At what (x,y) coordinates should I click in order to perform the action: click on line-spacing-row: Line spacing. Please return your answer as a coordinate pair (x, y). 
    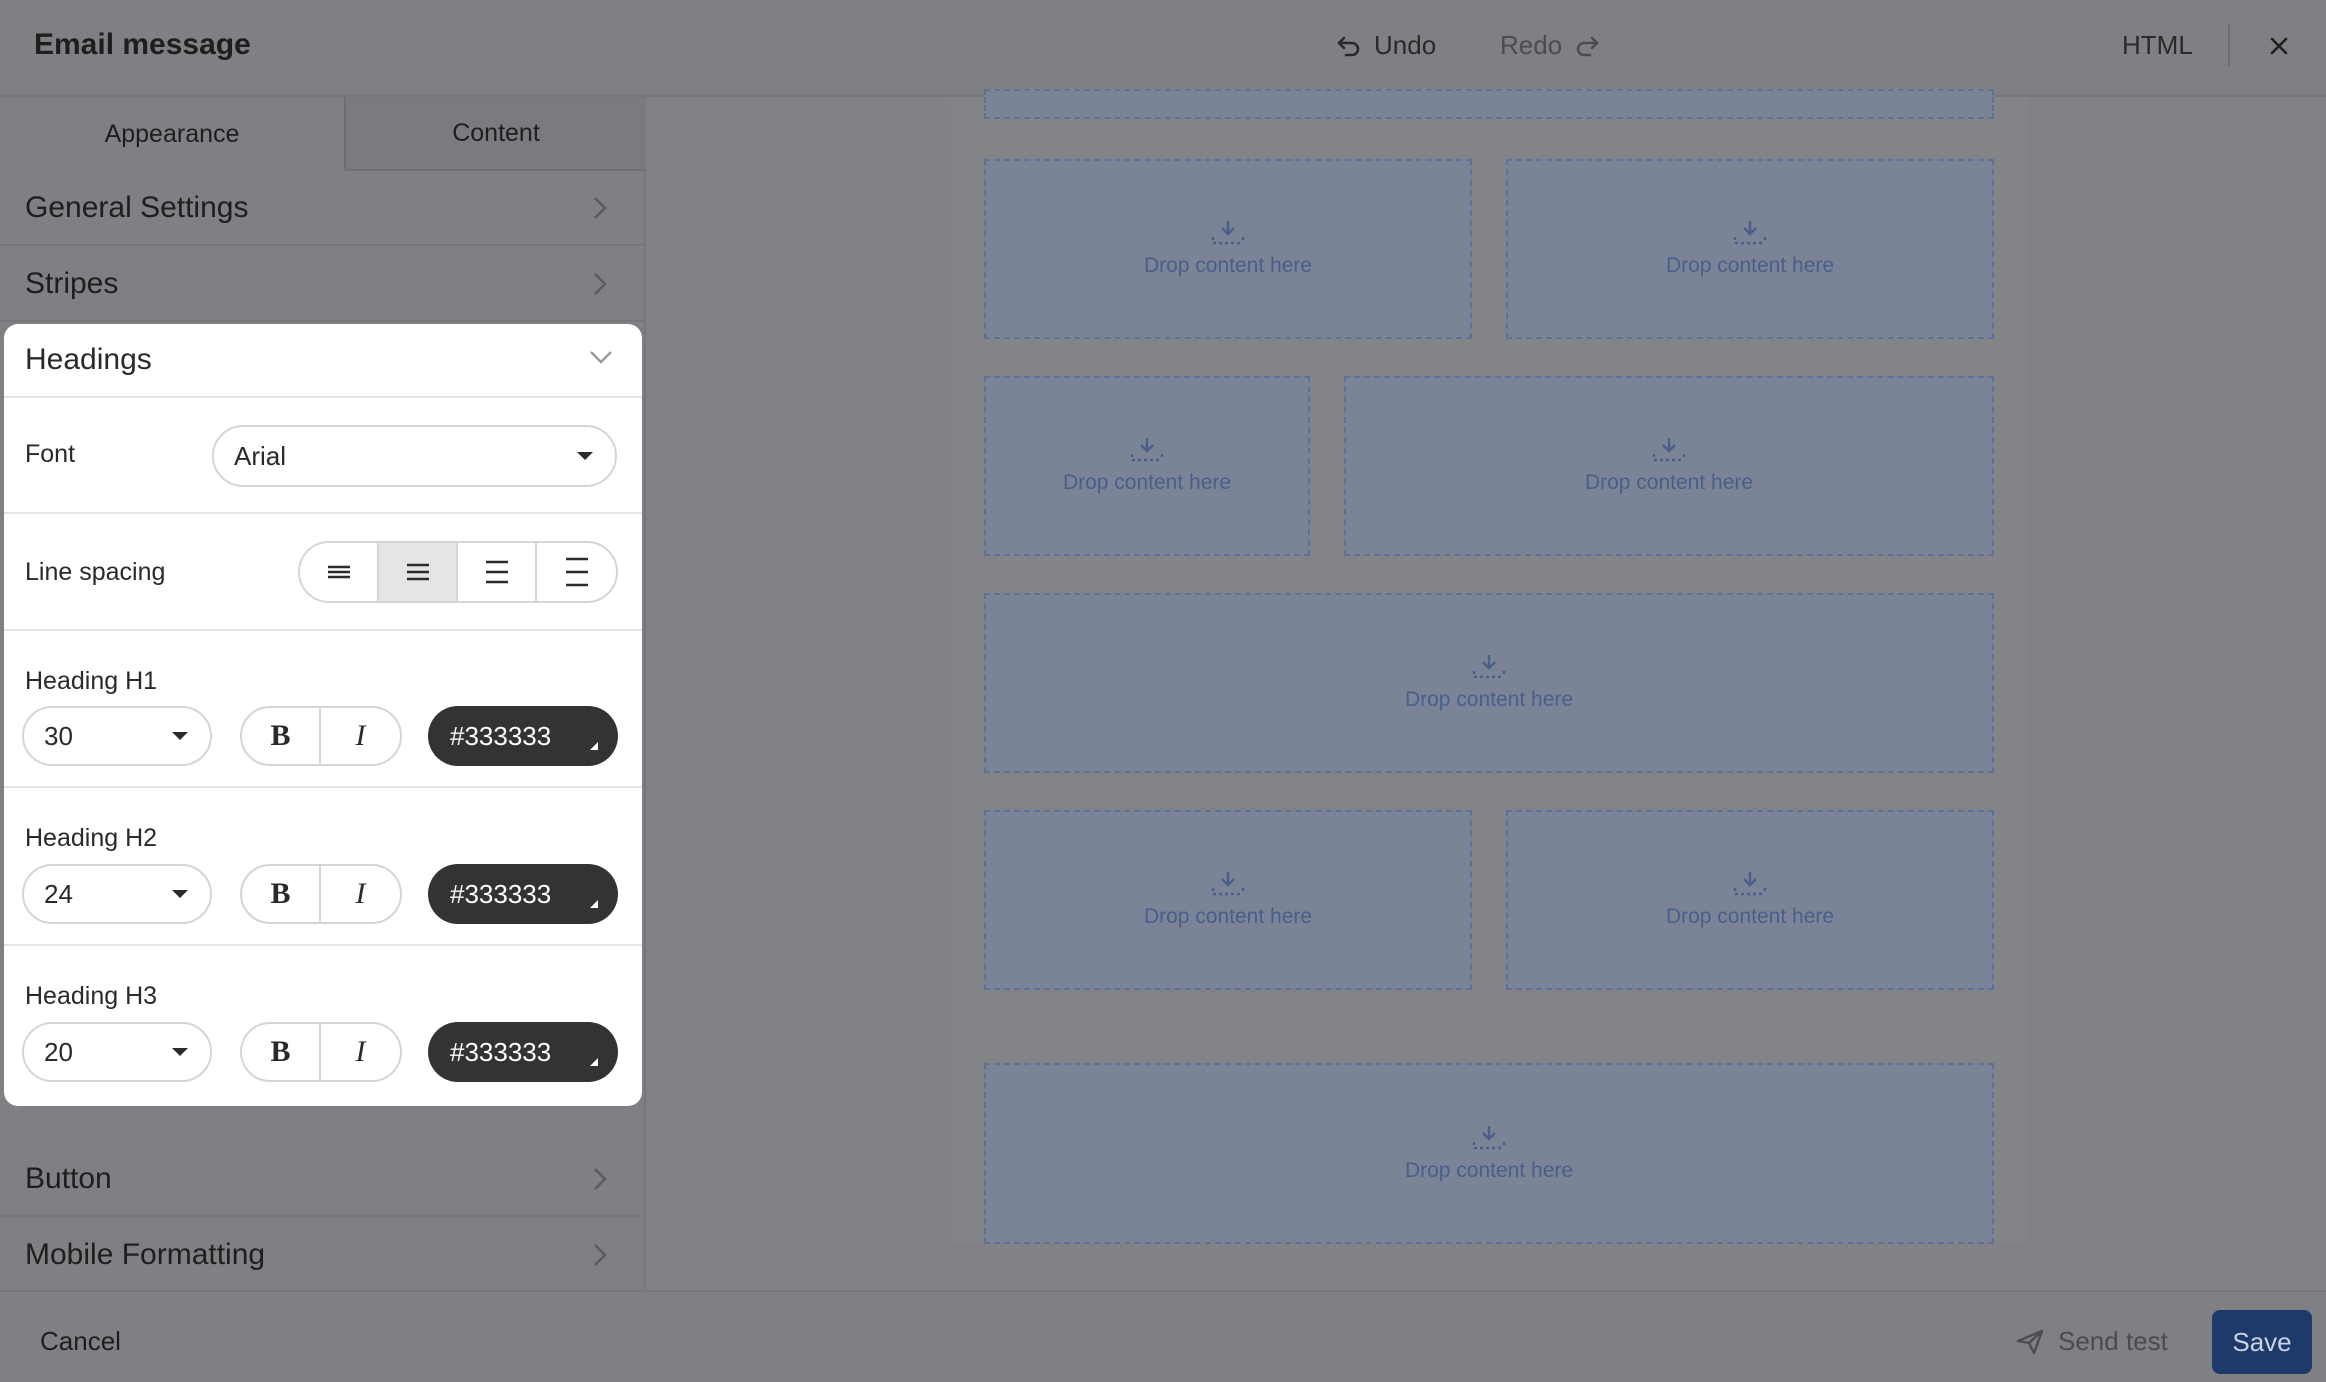
    Looking at the image, I should click on (323, 572).